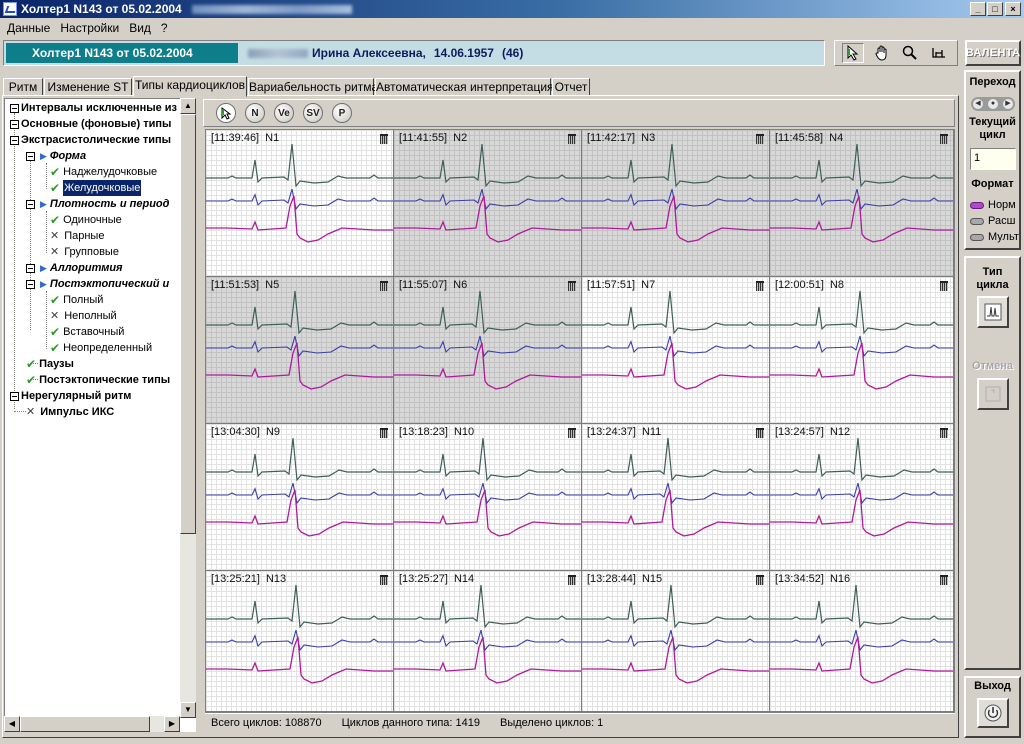 This screenshot has width=1024, height=744. Describe the element at coordinates (862, 641) in the screenshot. I see `cardiocycle-cell: [13:34:52] N16` at that location.